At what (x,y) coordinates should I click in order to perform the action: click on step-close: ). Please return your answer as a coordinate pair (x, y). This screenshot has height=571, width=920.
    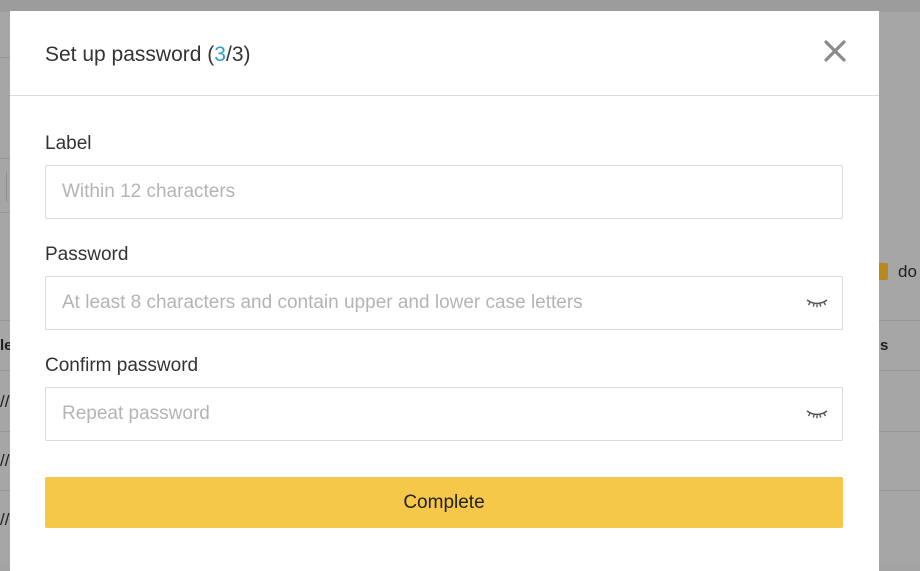
    Looking at the image, I should click on (247, 54).